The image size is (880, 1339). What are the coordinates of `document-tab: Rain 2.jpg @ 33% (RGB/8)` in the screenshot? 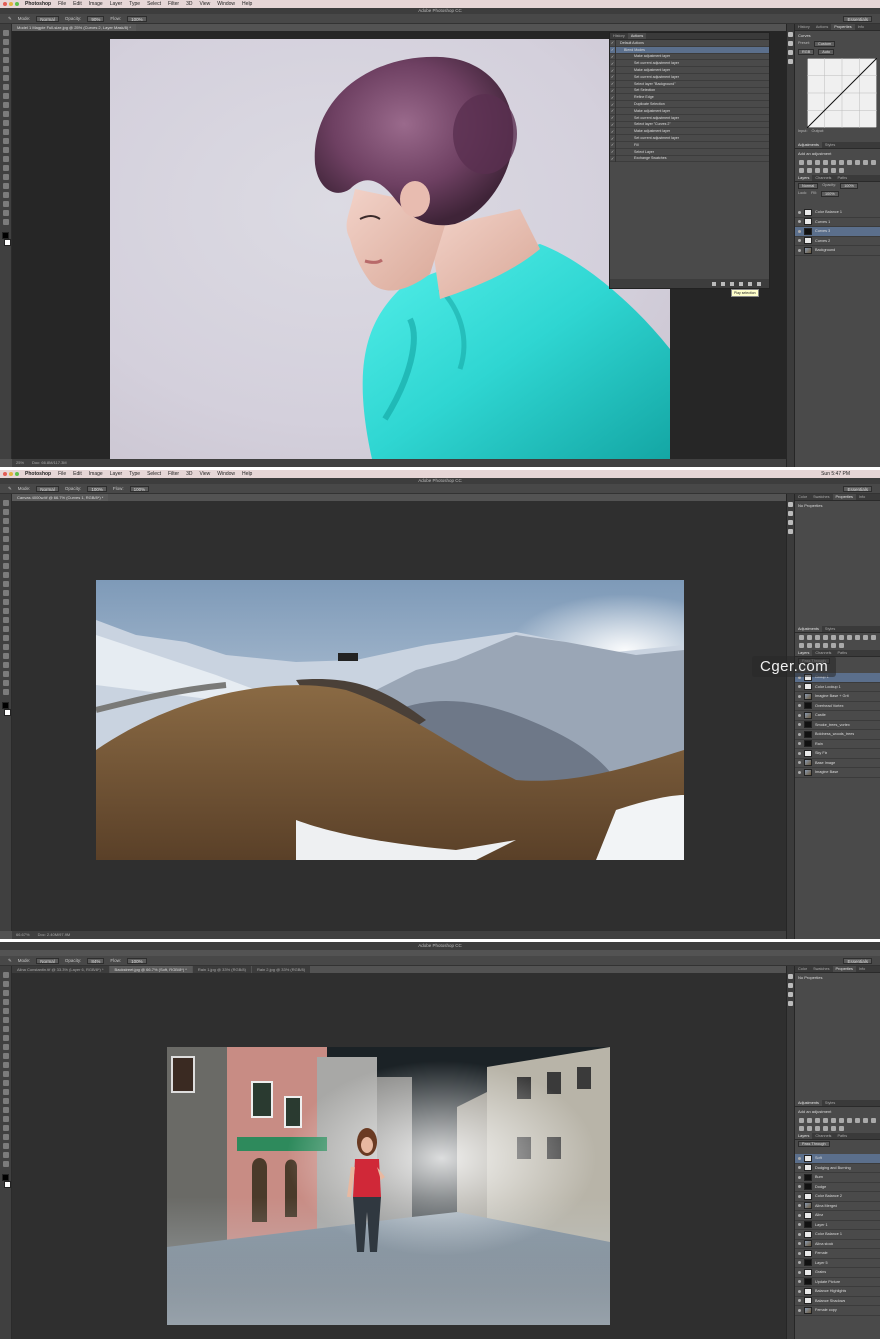 It's located at (281, 969).